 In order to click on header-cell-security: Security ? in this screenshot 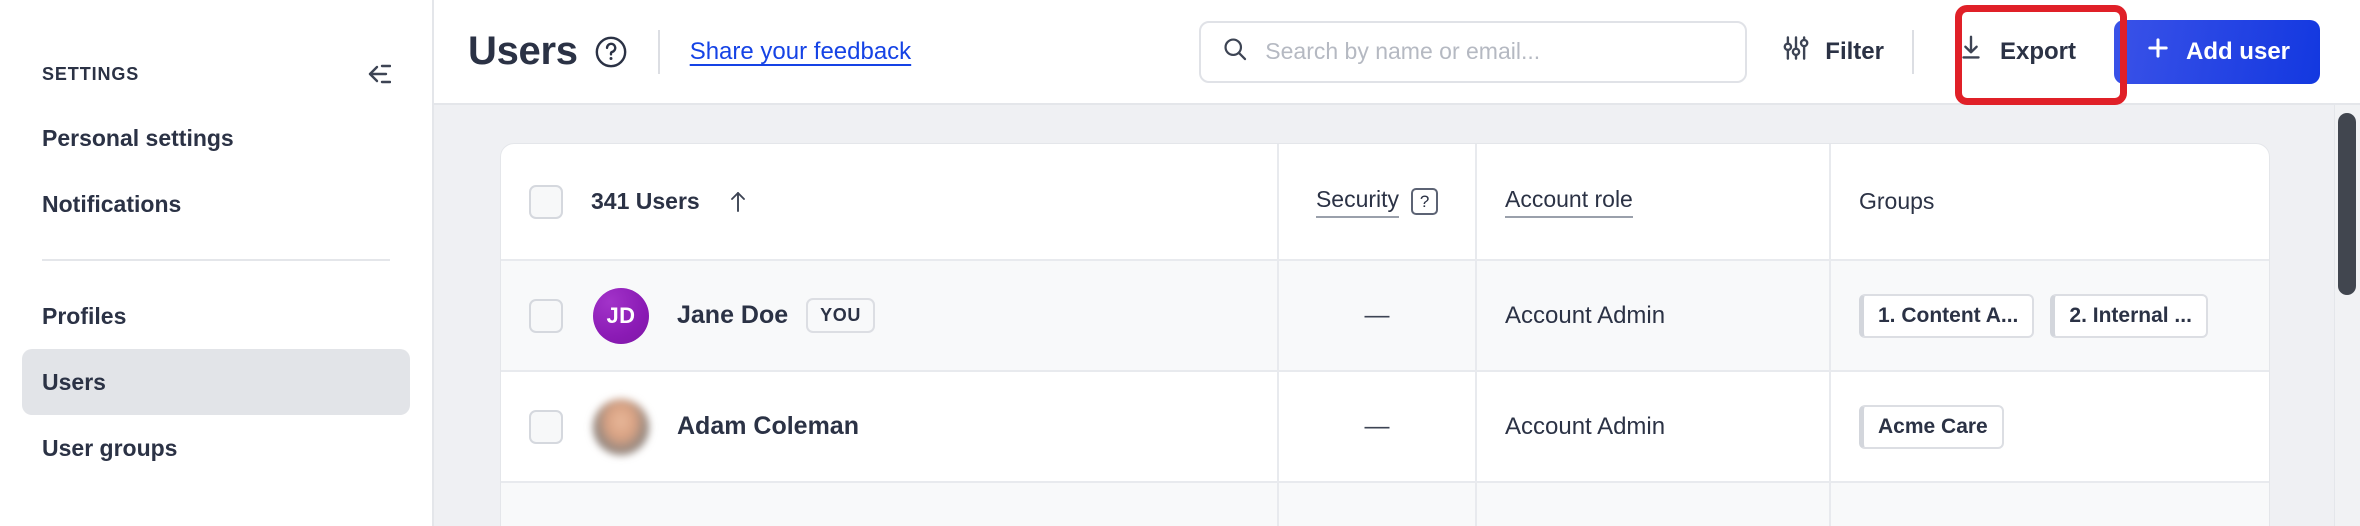, I will do `click(1378, 201)`.